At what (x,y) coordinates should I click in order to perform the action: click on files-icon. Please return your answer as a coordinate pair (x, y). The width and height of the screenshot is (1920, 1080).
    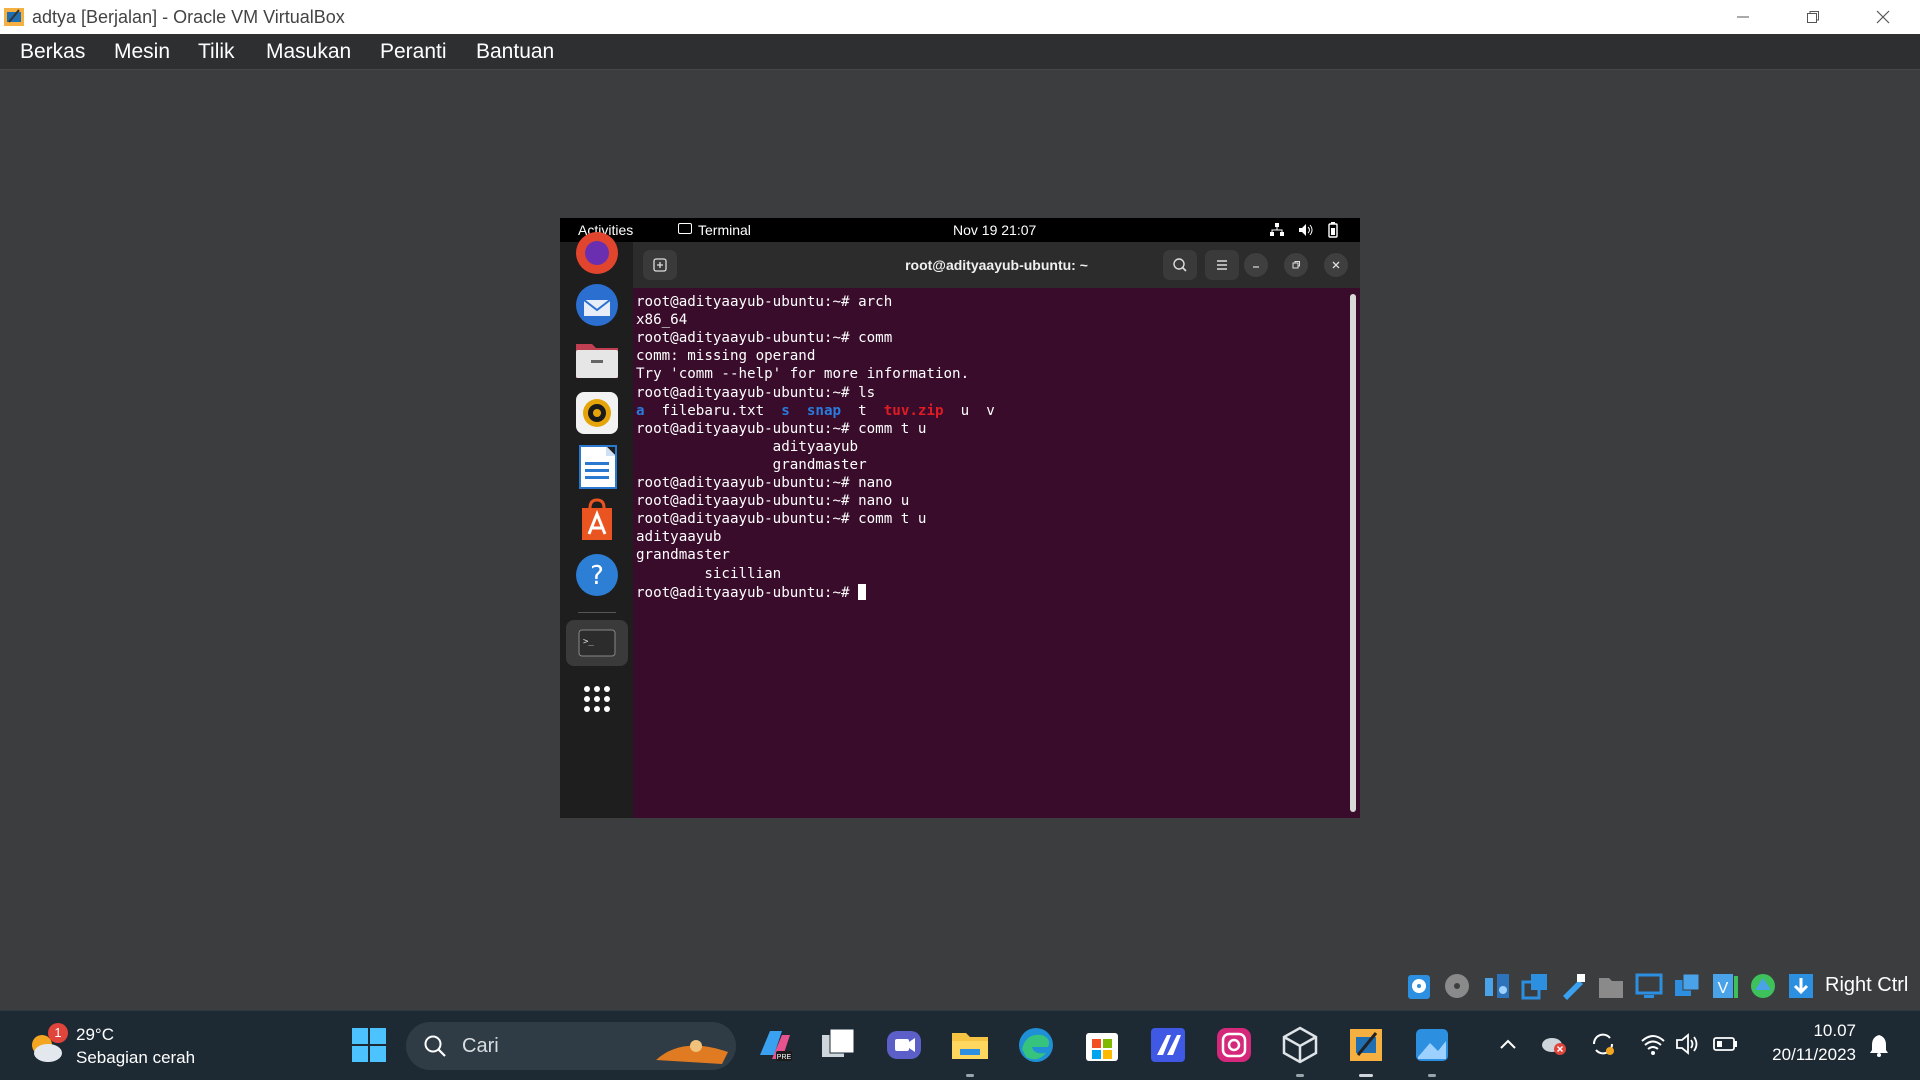
    Looking at the image, I should click on (597, 359).